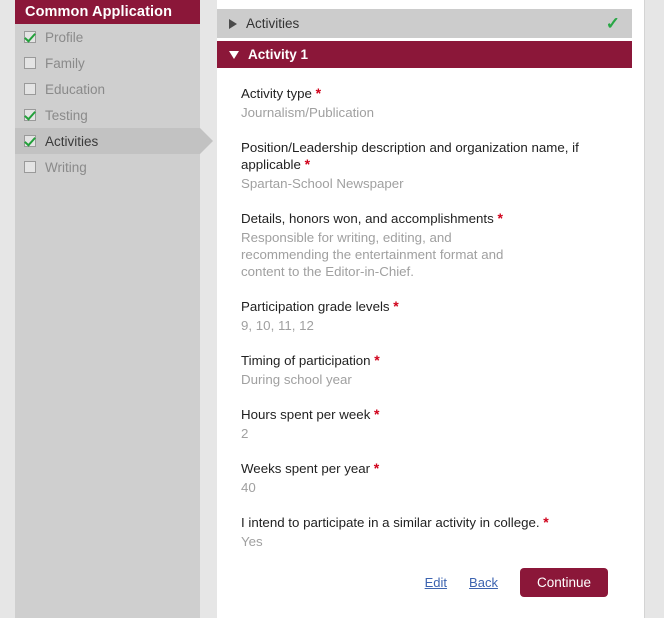 This screenshot has height=618, width=664. Describe the element at coordinates (107, 167) in the screenshot. I see `sidebar-item-writing: Writing` at that location.